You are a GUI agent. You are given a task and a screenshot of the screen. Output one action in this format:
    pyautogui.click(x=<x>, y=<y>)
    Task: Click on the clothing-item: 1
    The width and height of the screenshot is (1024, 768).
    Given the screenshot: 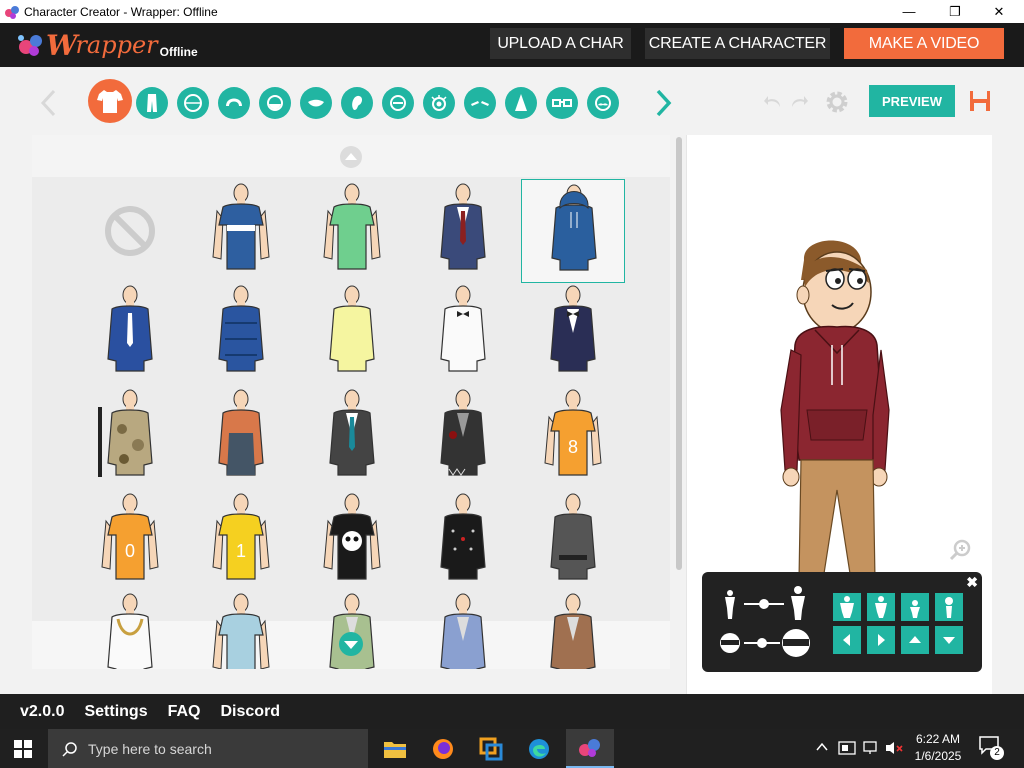 What is the action you would take?
    pyautogui.click(x=241, y=541)
    